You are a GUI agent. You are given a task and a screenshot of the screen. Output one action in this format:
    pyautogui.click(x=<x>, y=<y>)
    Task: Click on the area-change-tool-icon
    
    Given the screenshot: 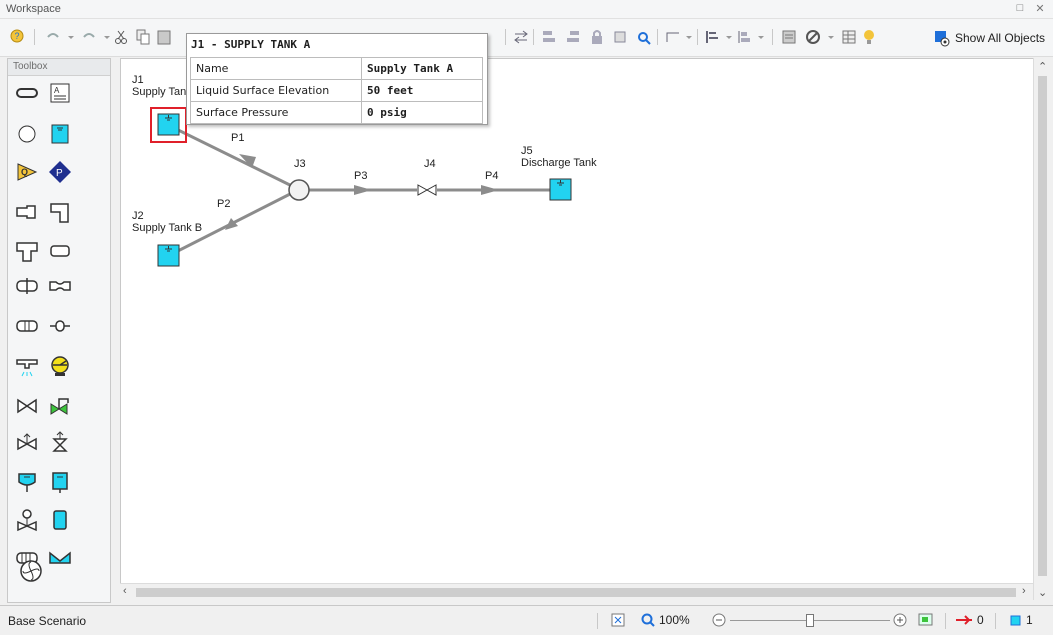 What is the action you would take?
    pyautogui.click(x=27, y=212)
    